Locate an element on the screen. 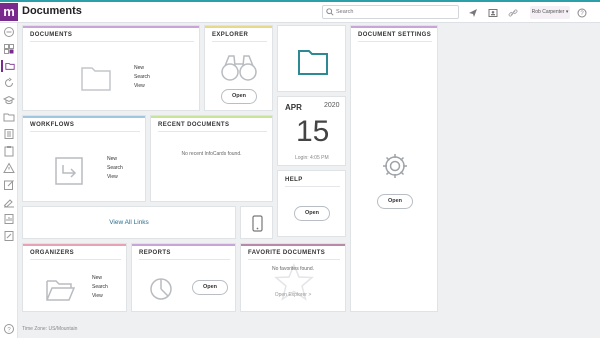 This screenshot has height=338, width=600. sidebar-clipboard-icon is located at coordinates (9, 151).